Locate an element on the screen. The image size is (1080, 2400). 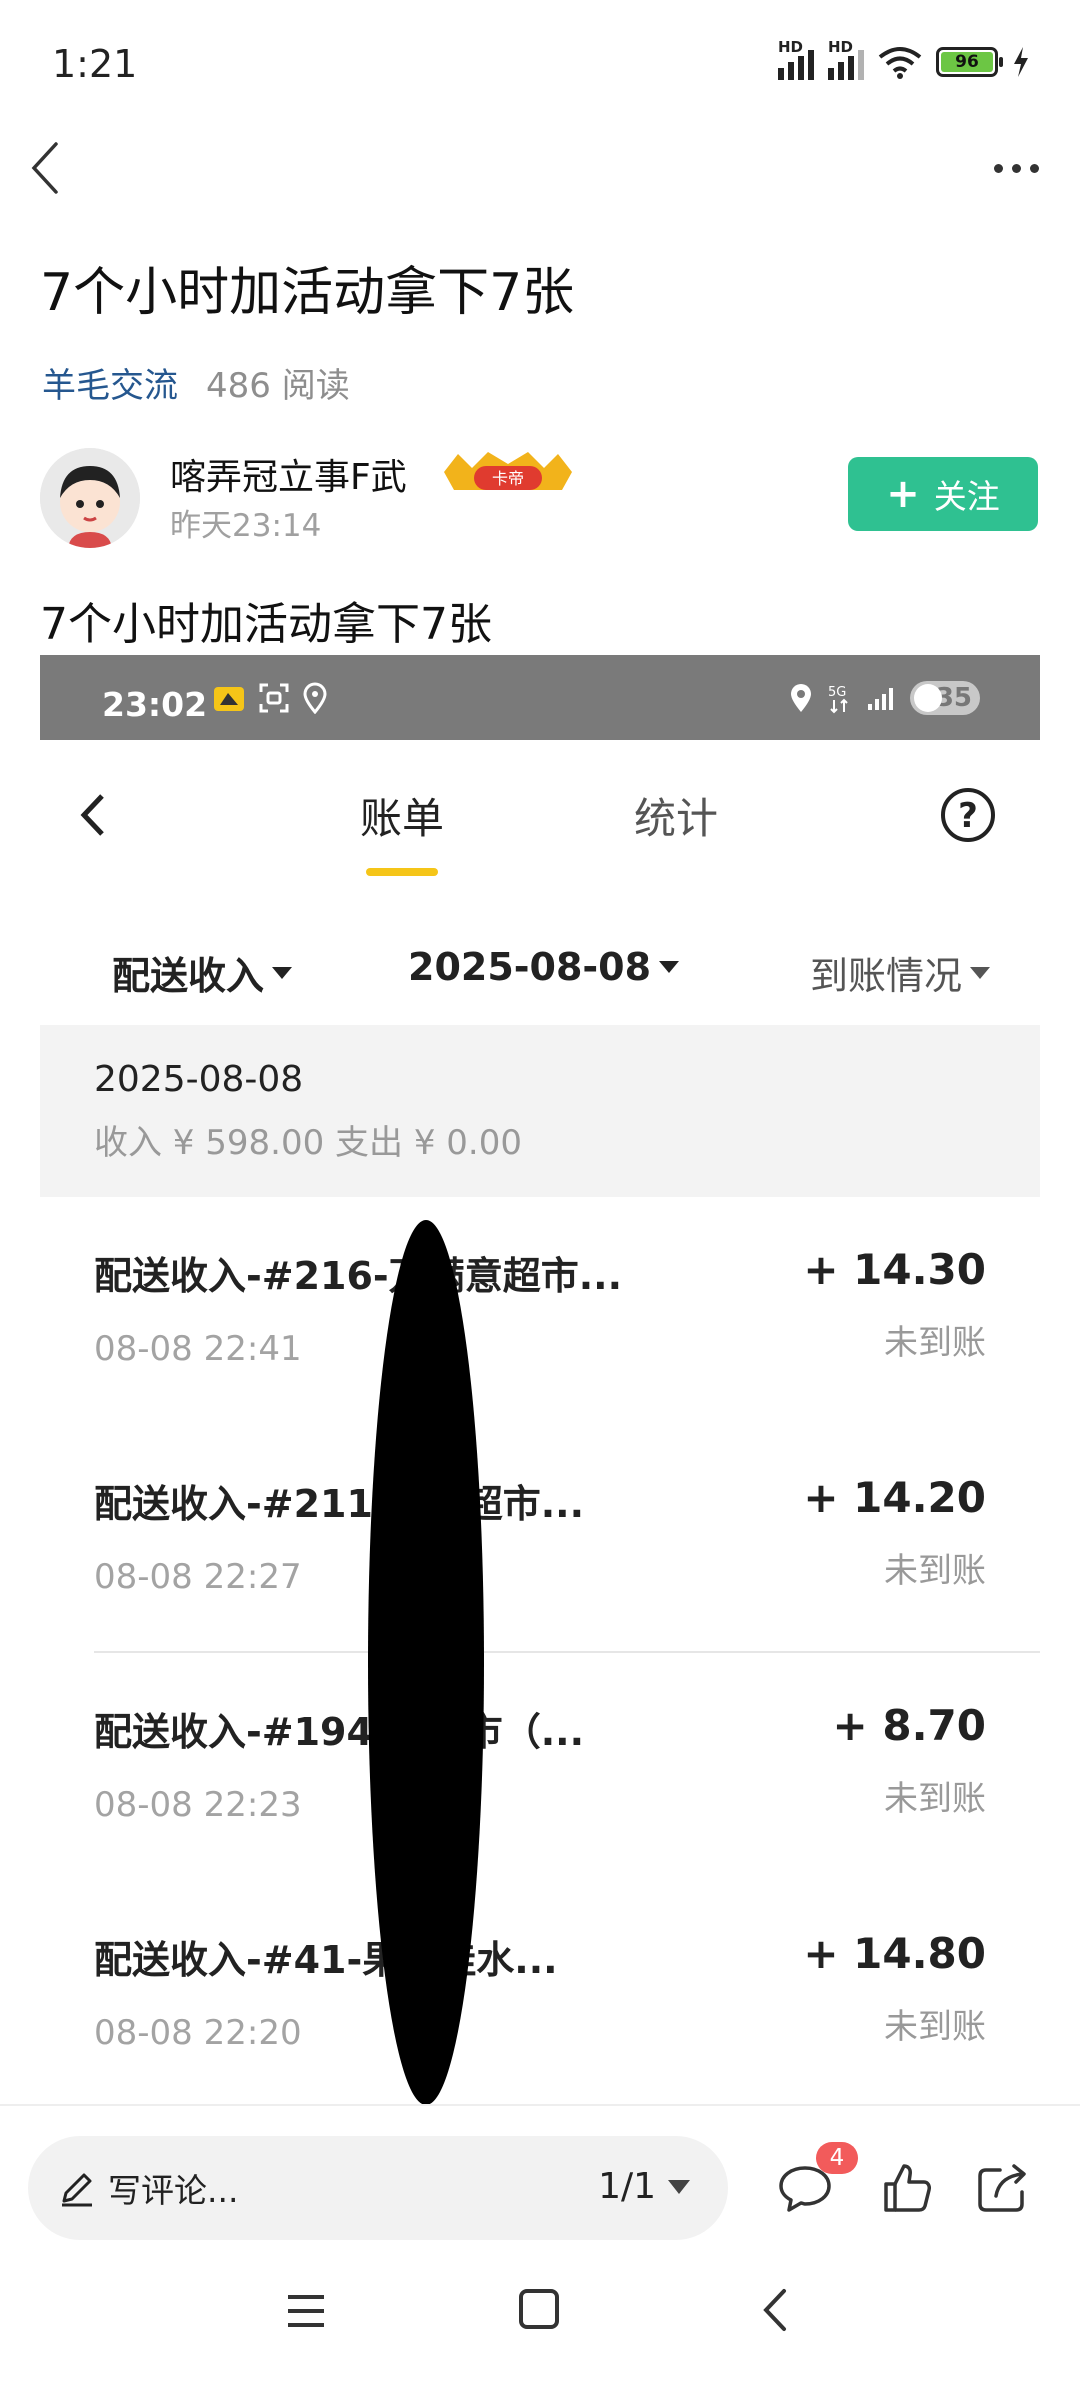
avatar is located at coordinates (90, 498).